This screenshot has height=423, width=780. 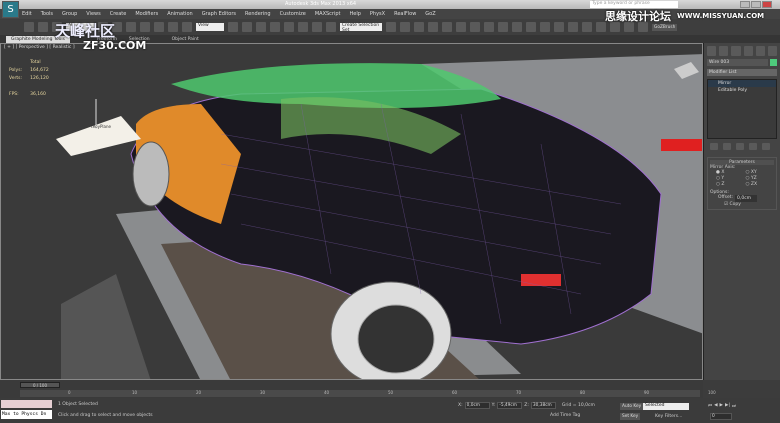 What do you see at coordinates (742, 90) in the screenshot?
I see `stack-item-editable-poly: Editable Poly` at bounding box center [742, 90].